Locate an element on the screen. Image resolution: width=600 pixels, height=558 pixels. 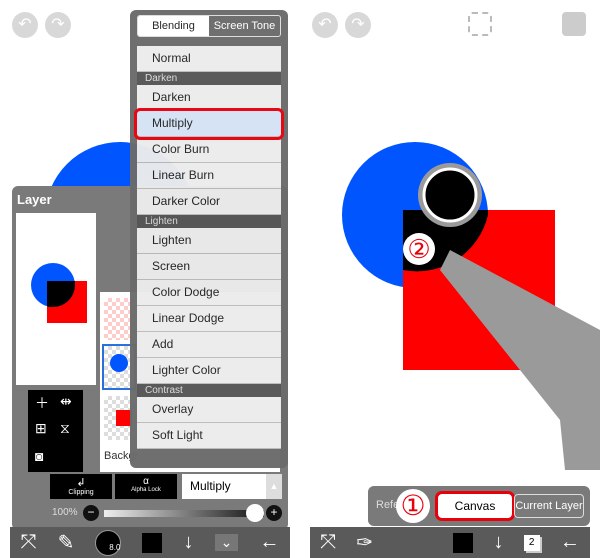
blend-mode-item: Lighter Color is located at coordinates (209, 371).